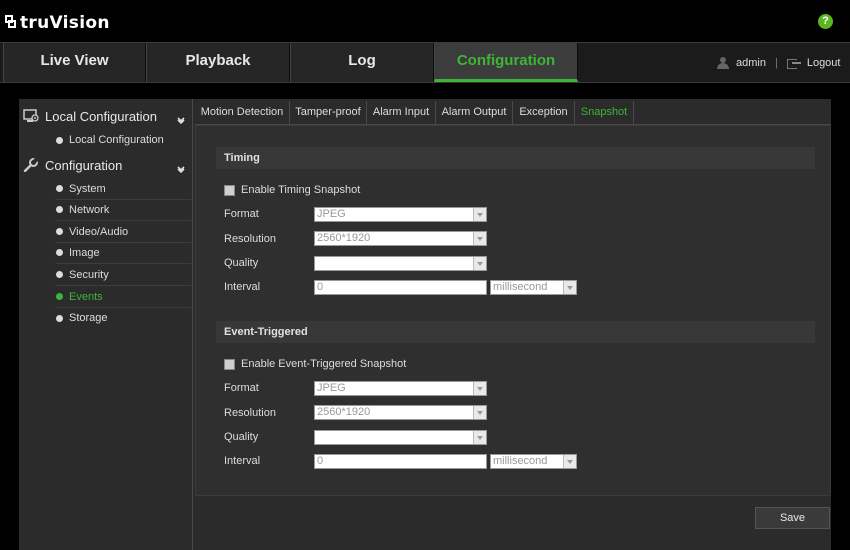 This screenshot has width=850, height=550. What do you see at coordinates (328, 113) in the screenshot?
I see `tab-tamper-proof: Tamper-proof` at bounding box center [328, 113].